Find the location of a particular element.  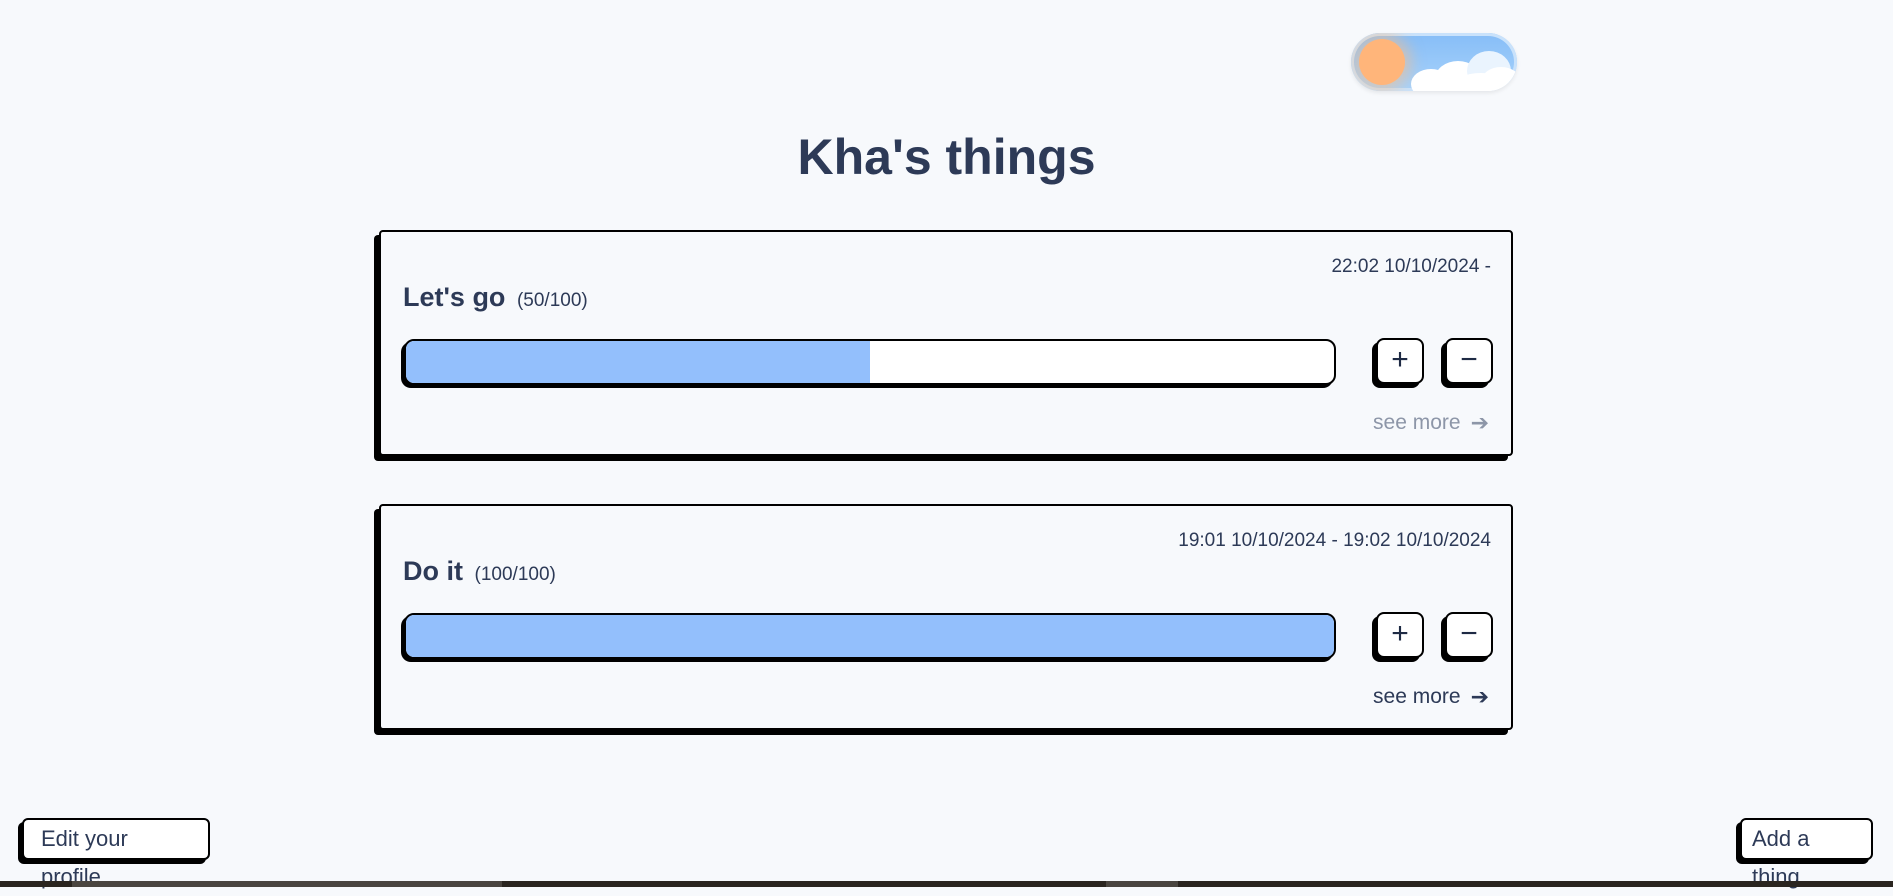

thing-name: Do it (100/100) is located at coordinates (479, 571).